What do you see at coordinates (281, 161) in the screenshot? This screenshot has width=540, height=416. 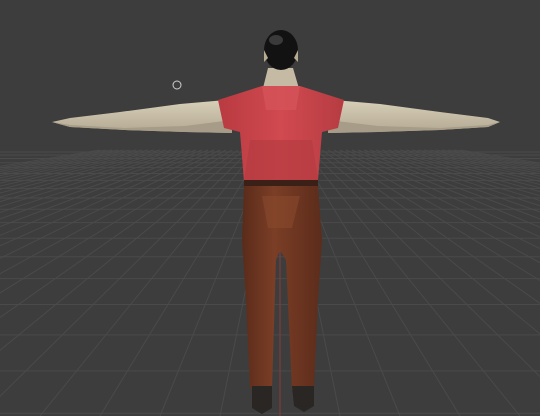 I see `shirt-facet-lower` at bounding box center [281, 161].